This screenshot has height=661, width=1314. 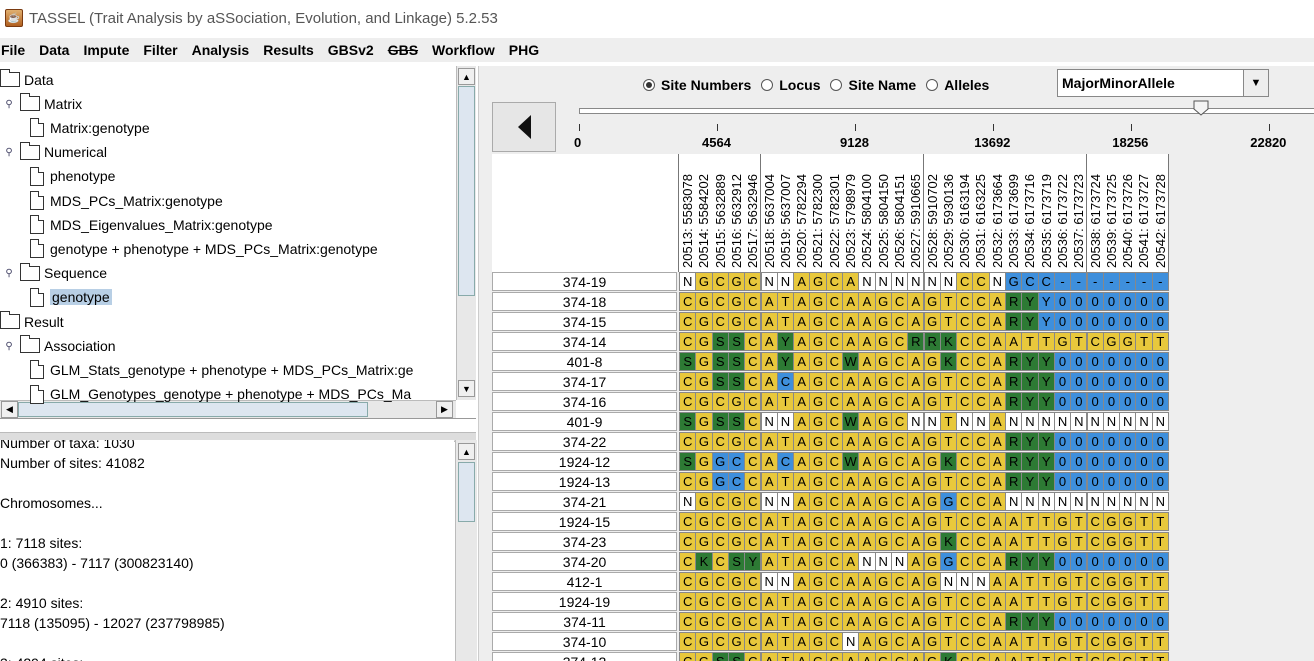 I want to click on tree-item-result: Result, so click(x=32, y=321).